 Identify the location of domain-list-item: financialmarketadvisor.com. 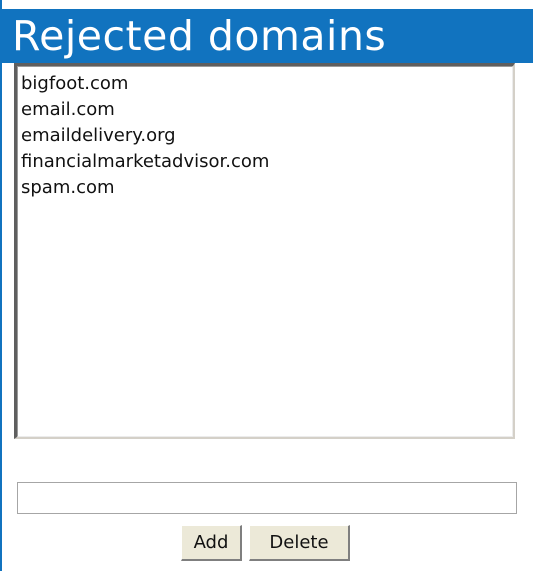
(266, 162).